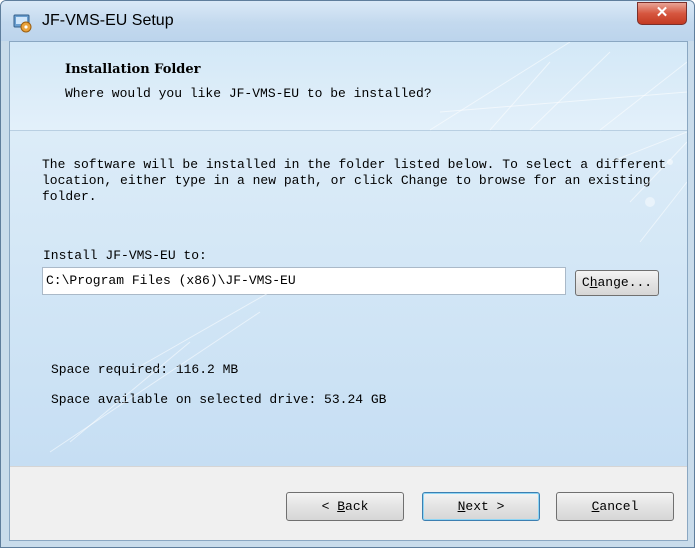 This screenshot has height=548, width=695. What do you see at coordinates (593, 282) in the screenshot?
I see `change-access-key: h` at bounding box center [593, 282].